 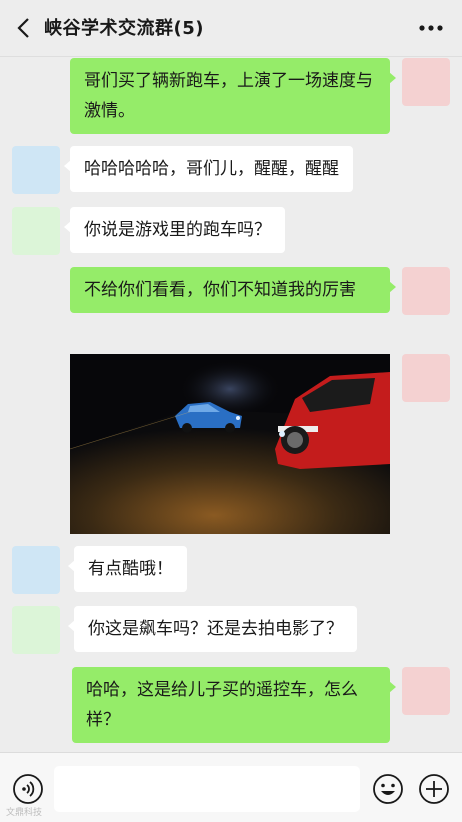 What do you see at coordinates (208, 169) in the screenshot?
I see `message-bubble-incoming: 哈哈哈哈哈，哥们儿，醒醒，醒醒` at bounding box center [208, 169].